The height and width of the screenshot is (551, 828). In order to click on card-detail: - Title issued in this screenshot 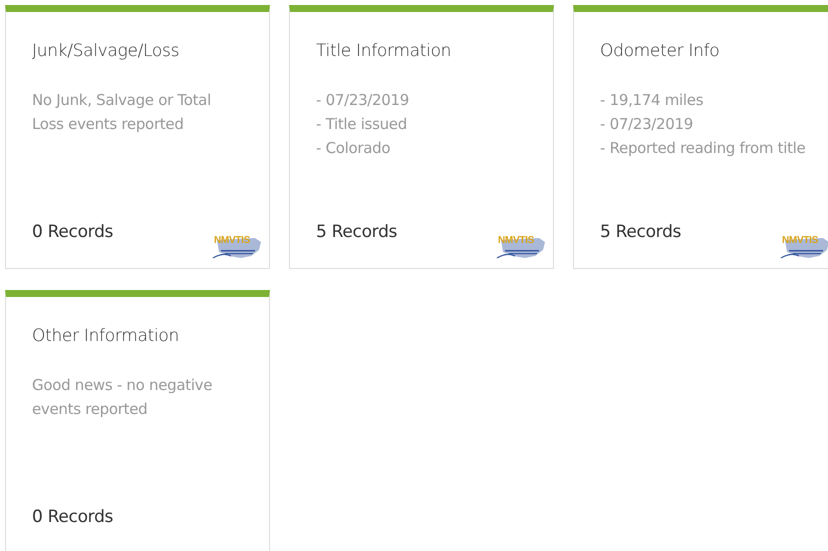, I will do `click(362, 124)`.